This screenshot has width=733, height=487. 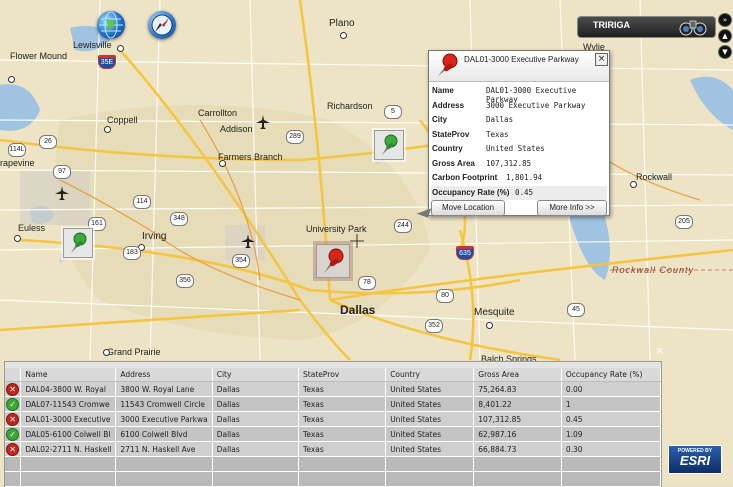 What do you see at coordinates (519, 94) in the screenshot?
I see `popup-attribute-row: Name DAL01-3000 Executive Parkway` at bounding box center [519, 94].